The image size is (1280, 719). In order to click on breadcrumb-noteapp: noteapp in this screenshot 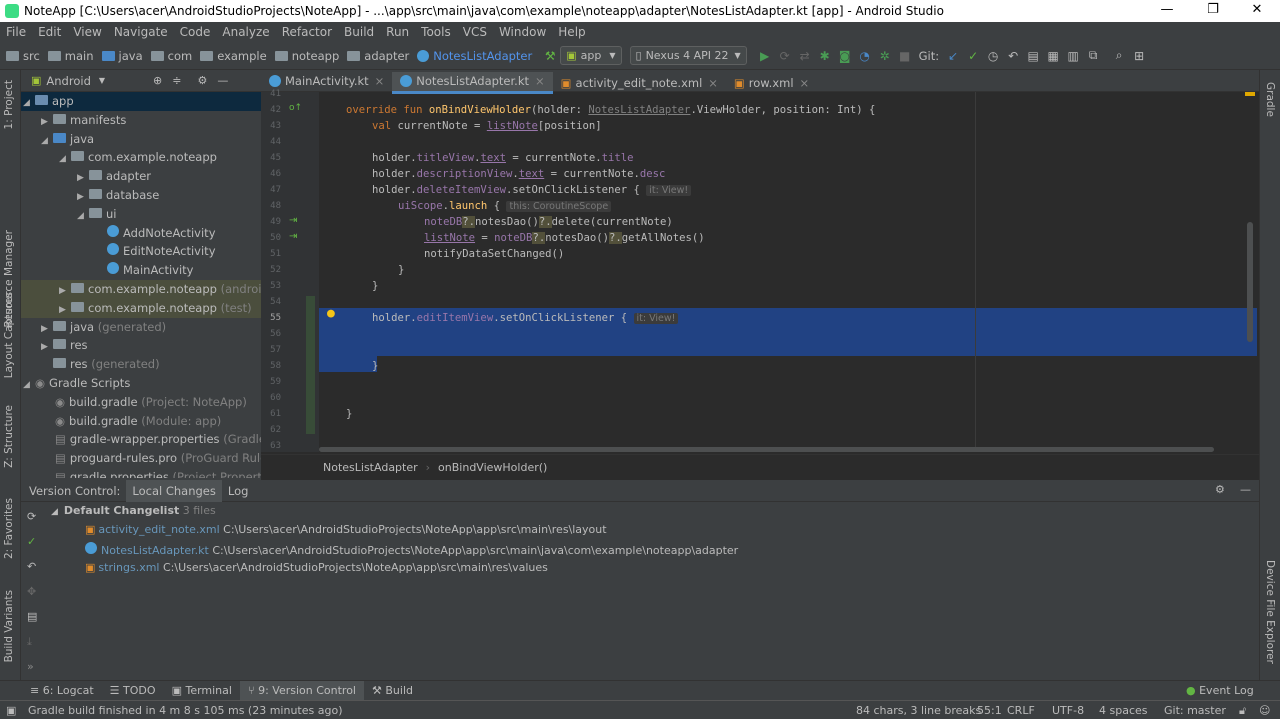, I will do `click(306, 56)`.